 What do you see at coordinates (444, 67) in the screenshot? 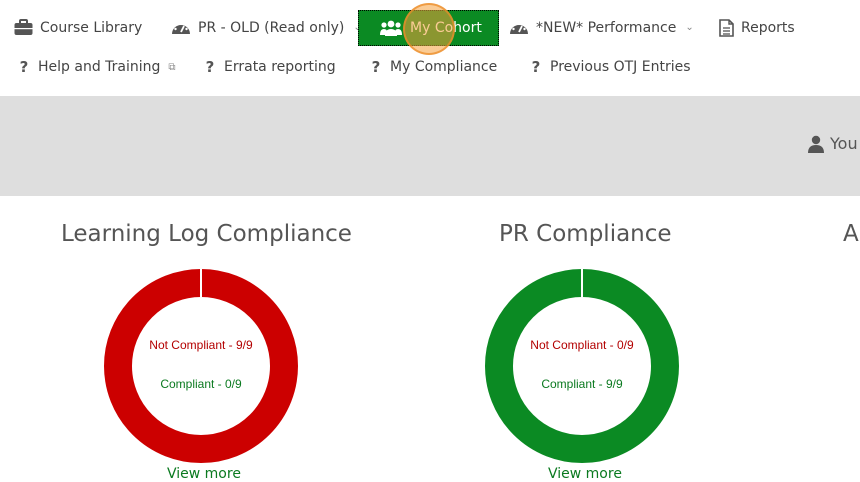
I see `nav-my-compliance-label: My Compliance` at bounding box center [444, 67].